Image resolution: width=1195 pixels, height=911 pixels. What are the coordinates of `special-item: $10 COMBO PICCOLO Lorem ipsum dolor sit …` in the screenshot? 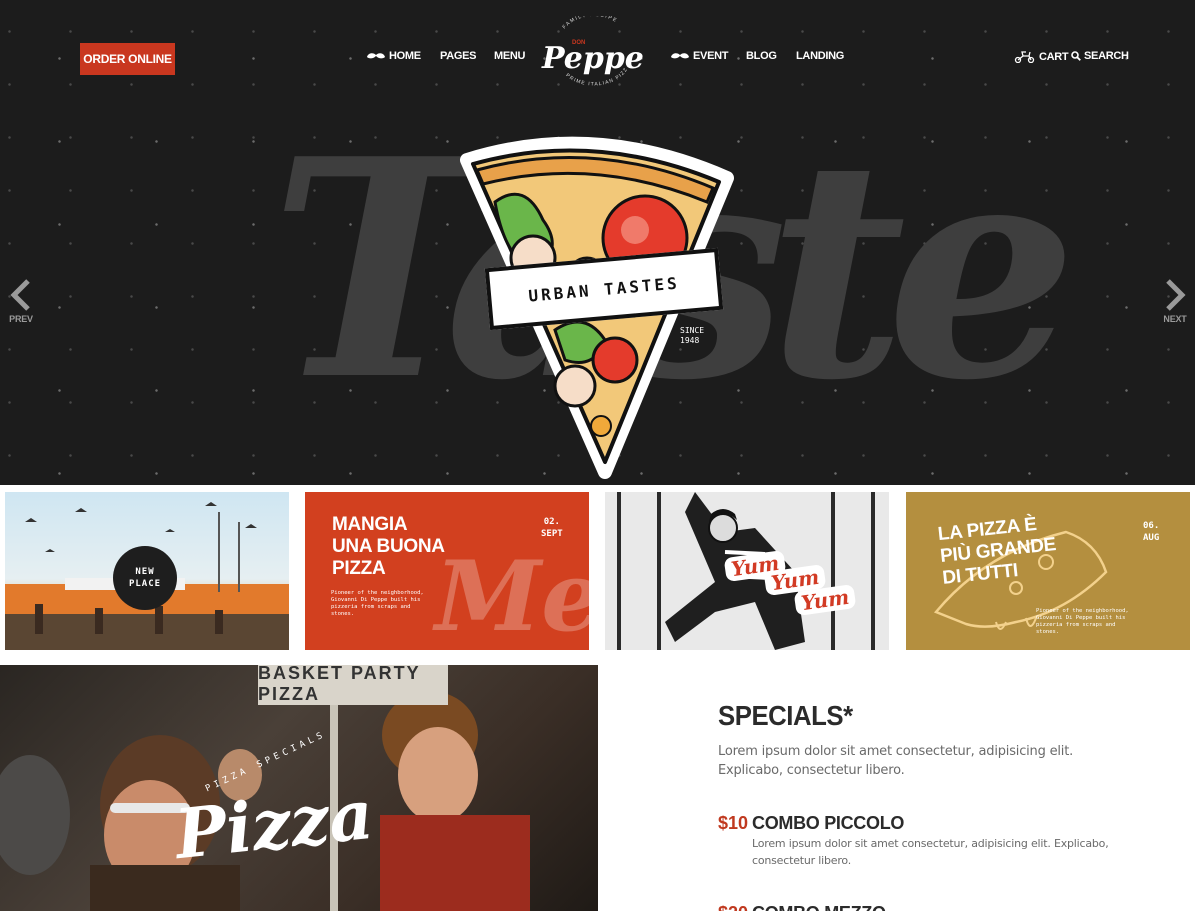 It's located at (918, 843).